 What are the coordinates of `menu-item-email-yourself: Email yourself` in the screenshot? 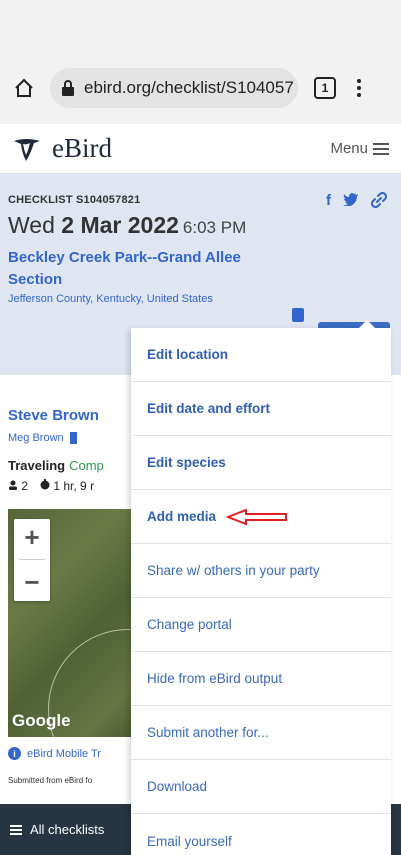 It's located at (261, 834).